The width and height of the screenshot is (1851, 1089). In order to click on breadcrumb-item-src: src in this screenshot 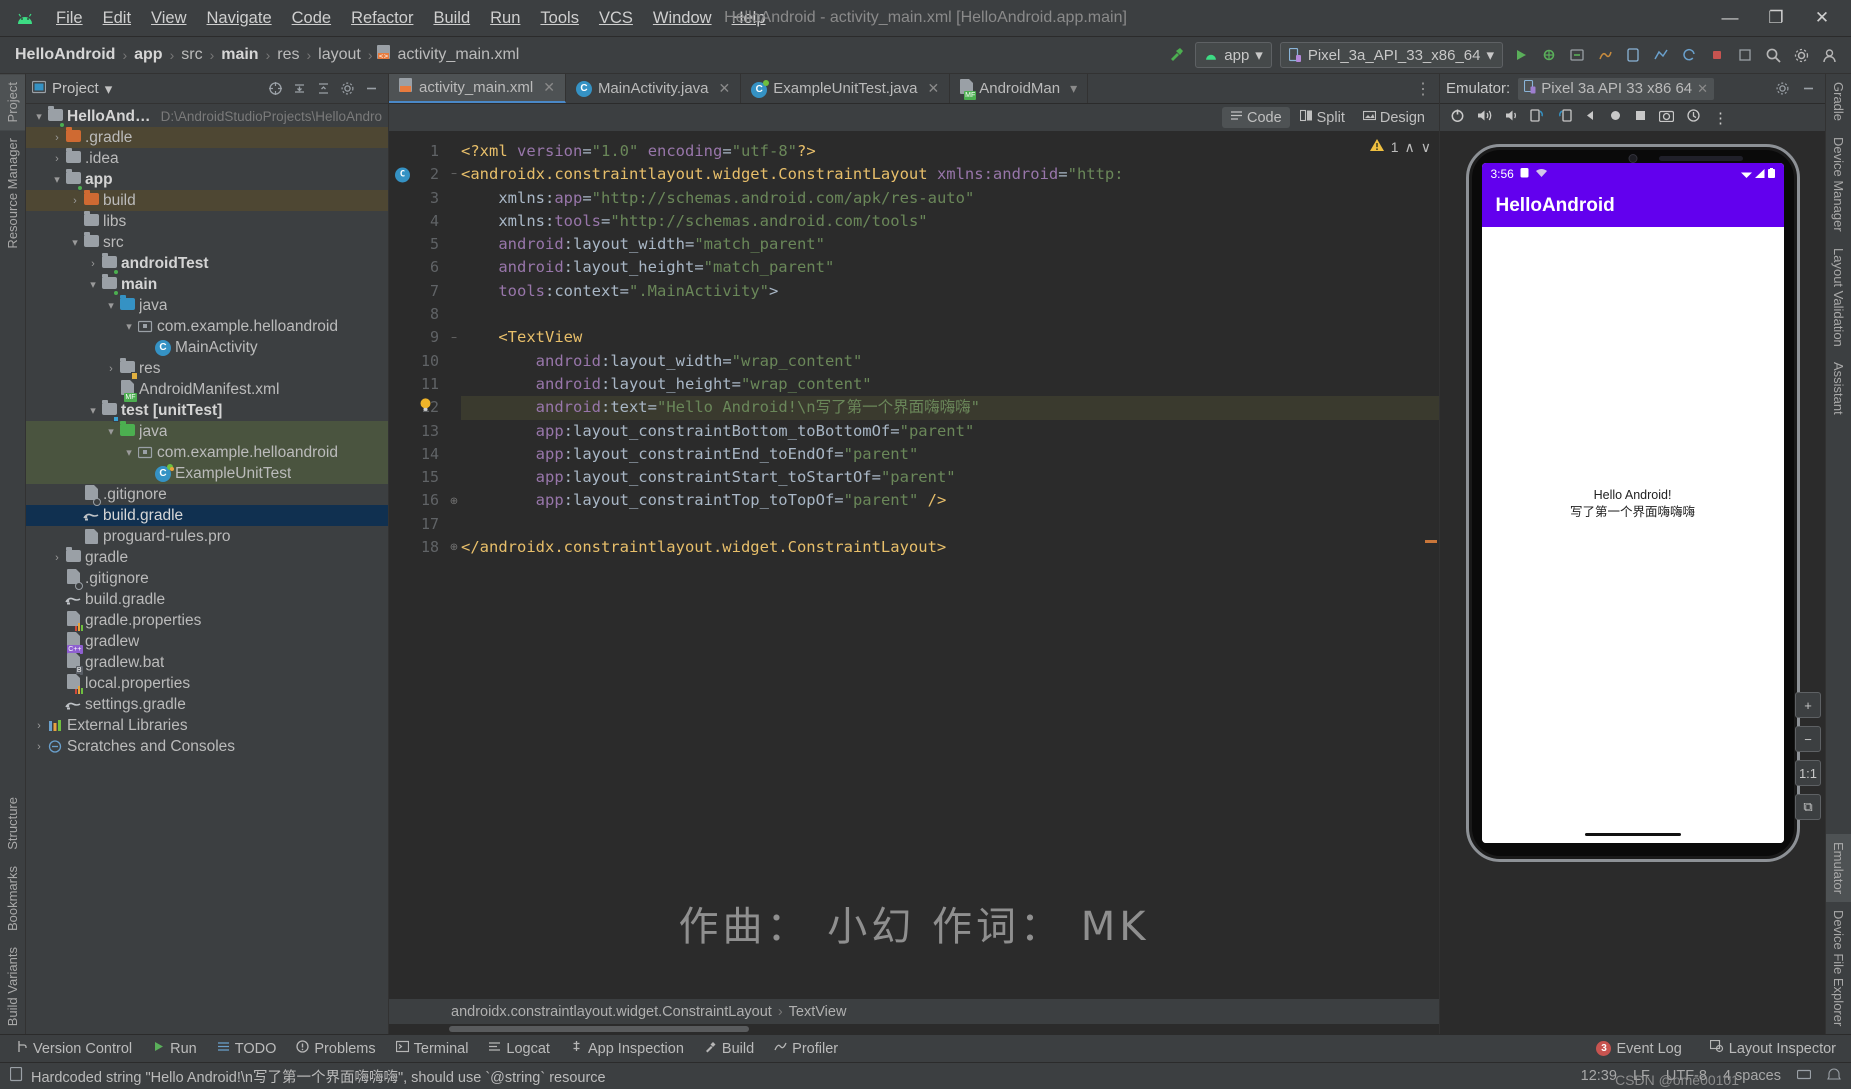, I will do `click(191, 55)`.